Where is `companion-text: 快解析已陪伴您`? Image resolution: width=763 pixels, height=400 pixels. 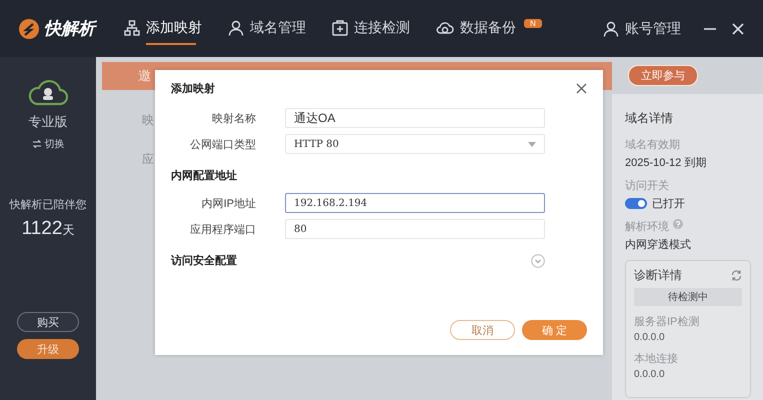 companion-text: 快解析已陪伴您 is located at coordinates (48, 205).